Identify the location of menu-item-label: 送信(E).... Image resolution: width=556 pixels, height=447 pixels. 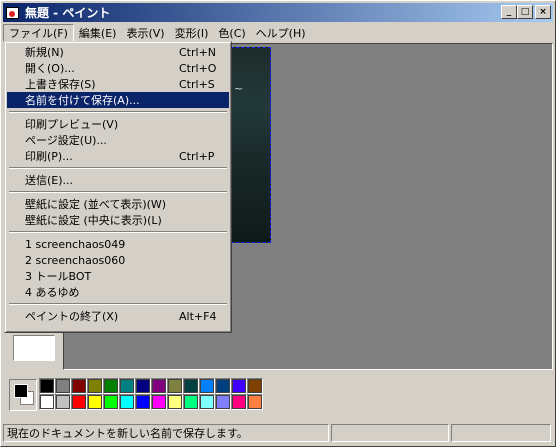
(49, 180).